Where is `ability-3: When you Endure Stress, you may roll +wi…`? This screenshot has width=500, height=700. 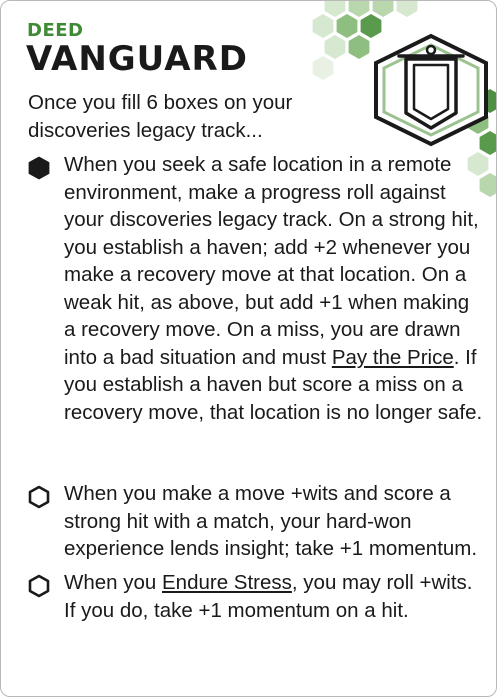
ability-3: When you Endure Stress, you may roll +wi… is located at coordinates (255, 596).